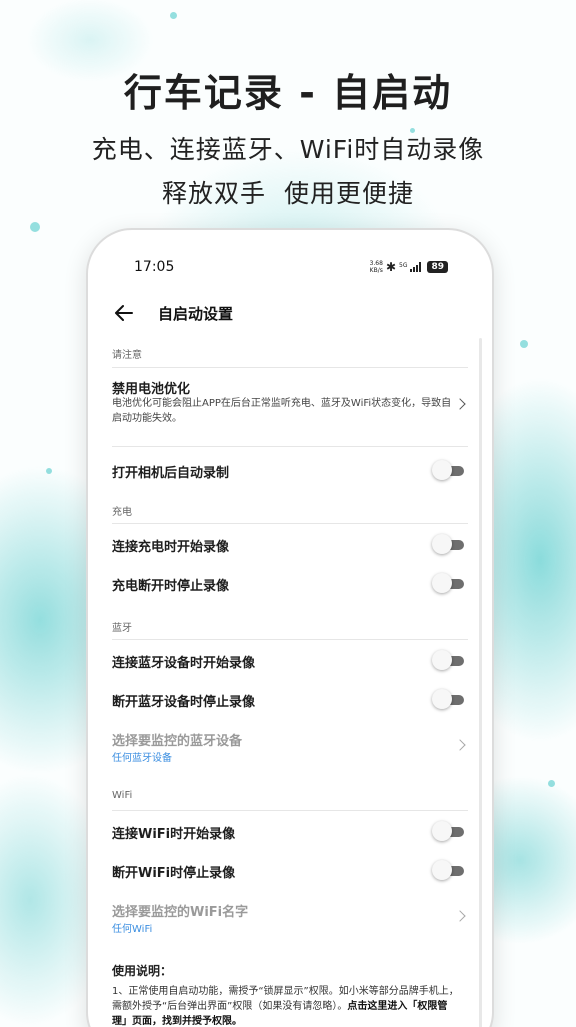 The image size is (576, 1027). I want to click on wifi-select-title: 选择要监控的WiFi名字, so click(180, 912).